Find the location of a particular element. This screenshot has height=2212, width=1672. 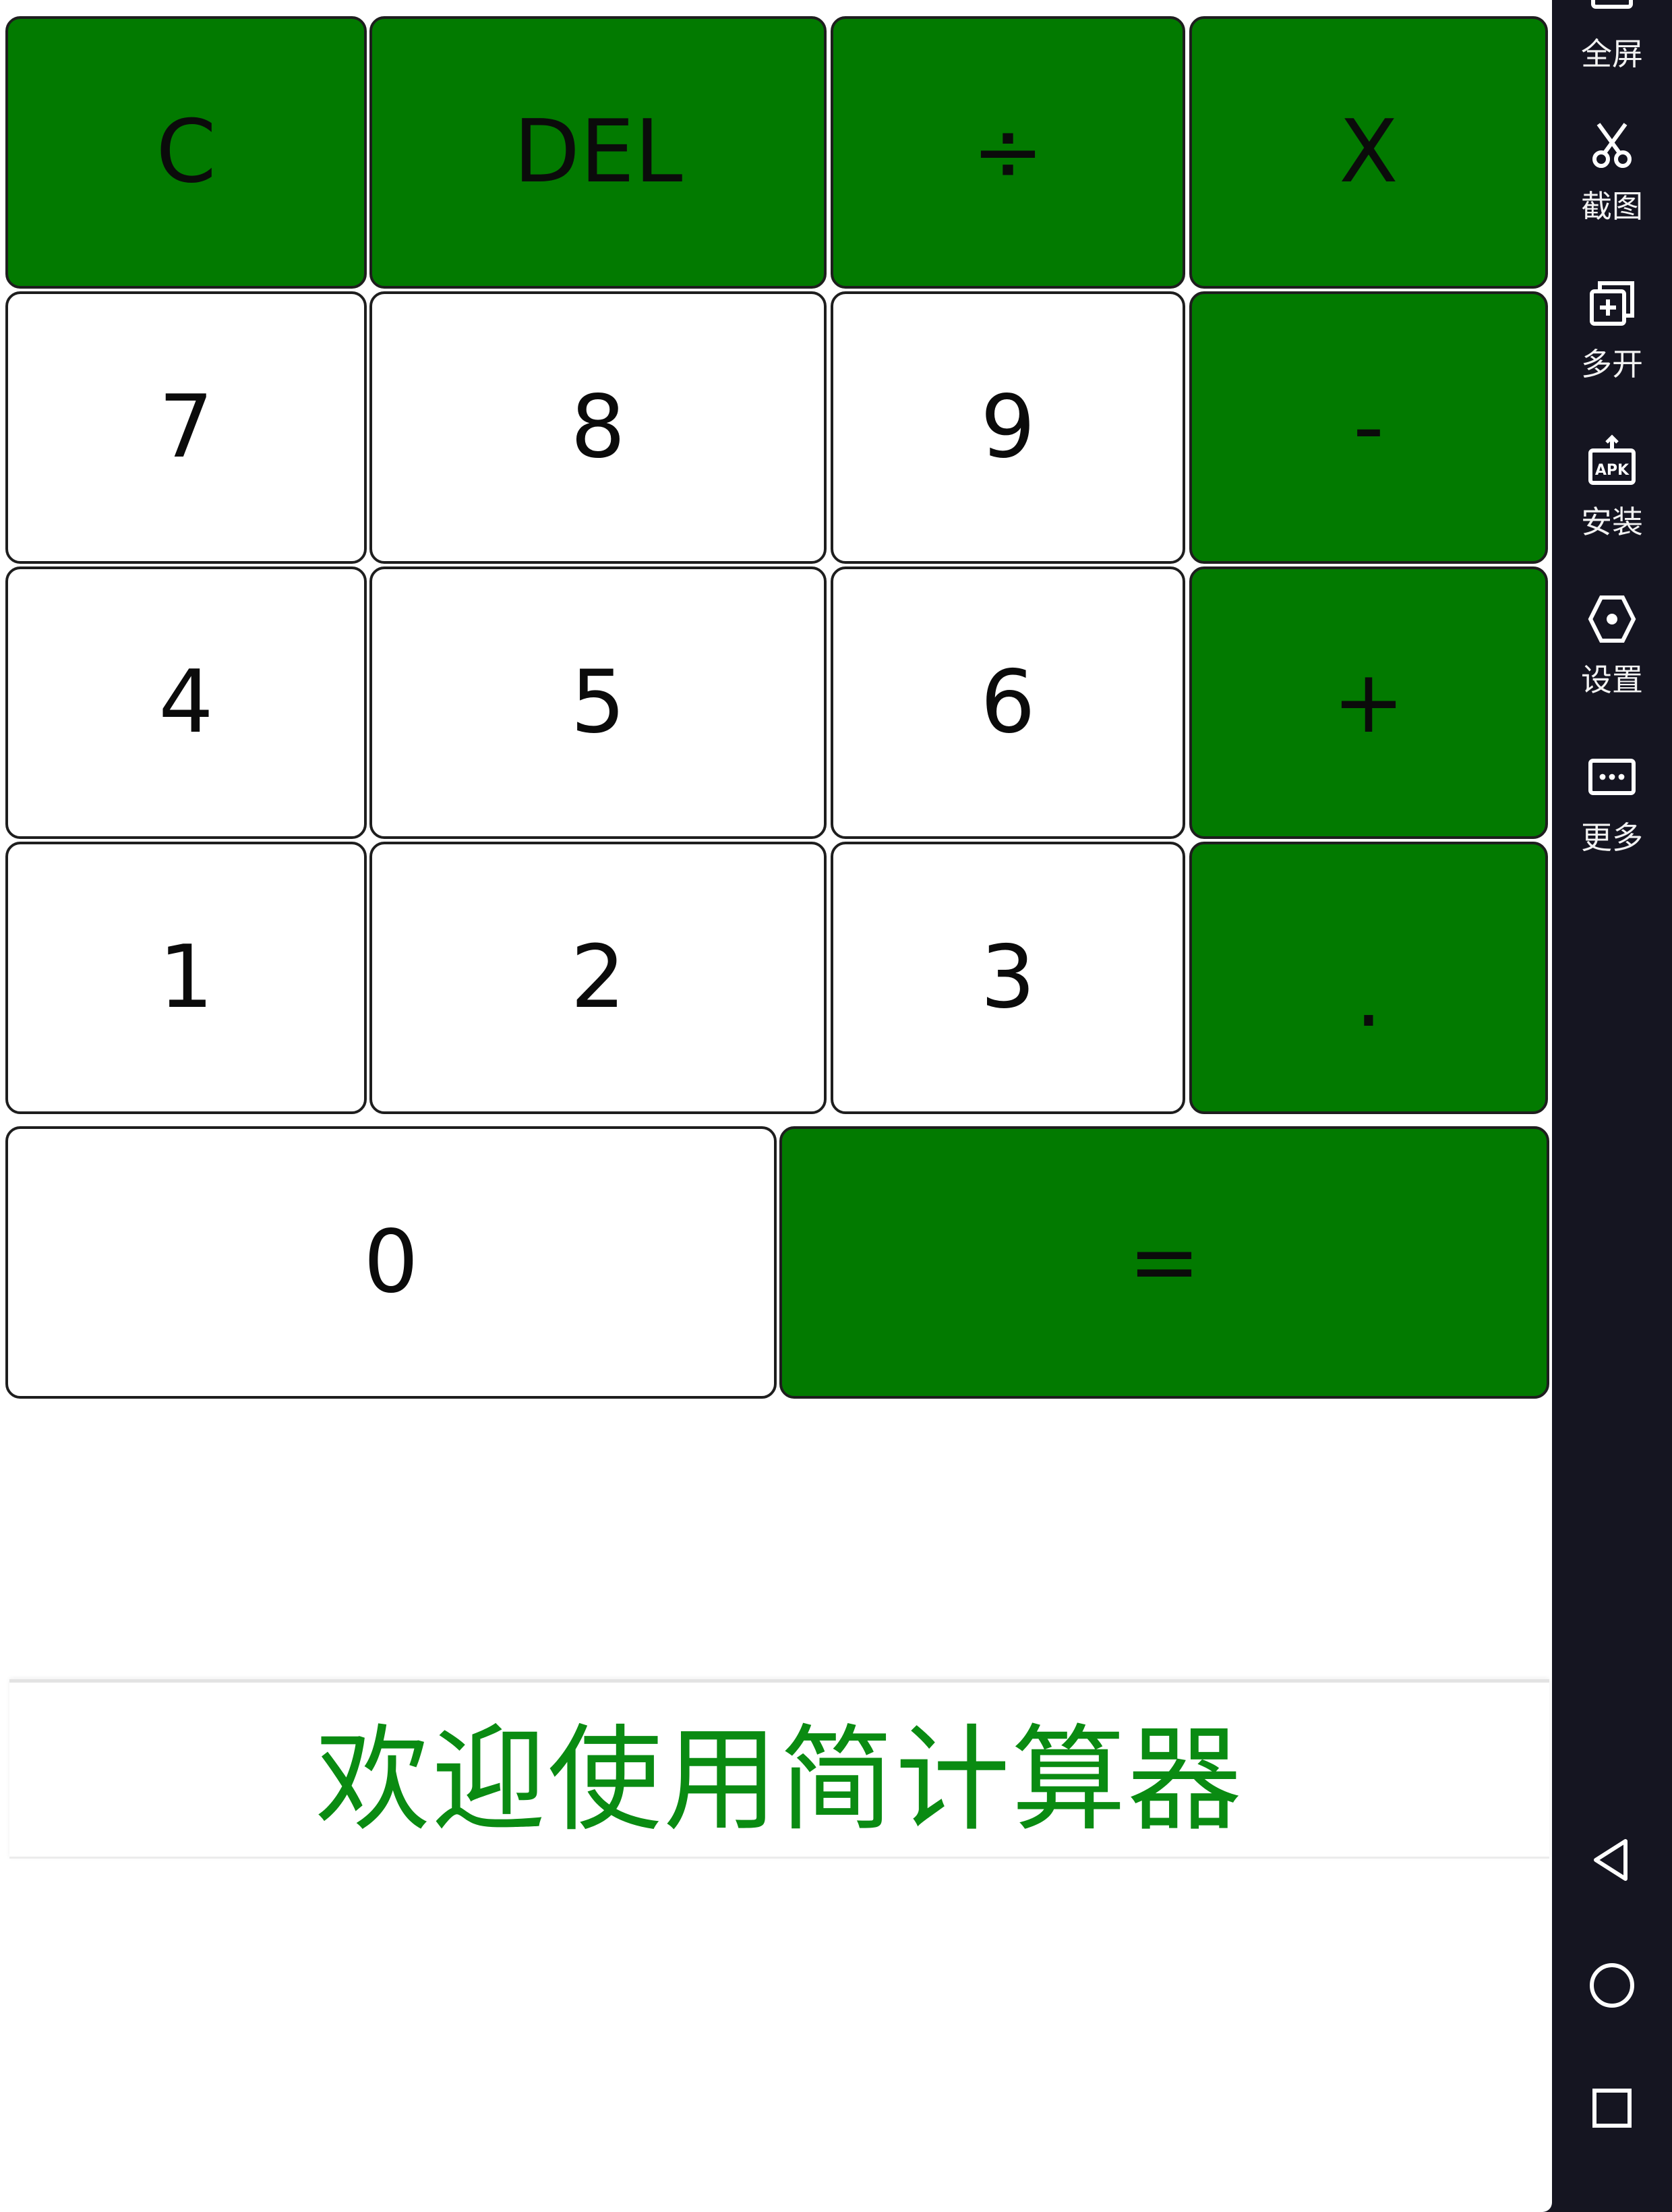

settings-tool: 设置 is located at coordinates (1612, 646).